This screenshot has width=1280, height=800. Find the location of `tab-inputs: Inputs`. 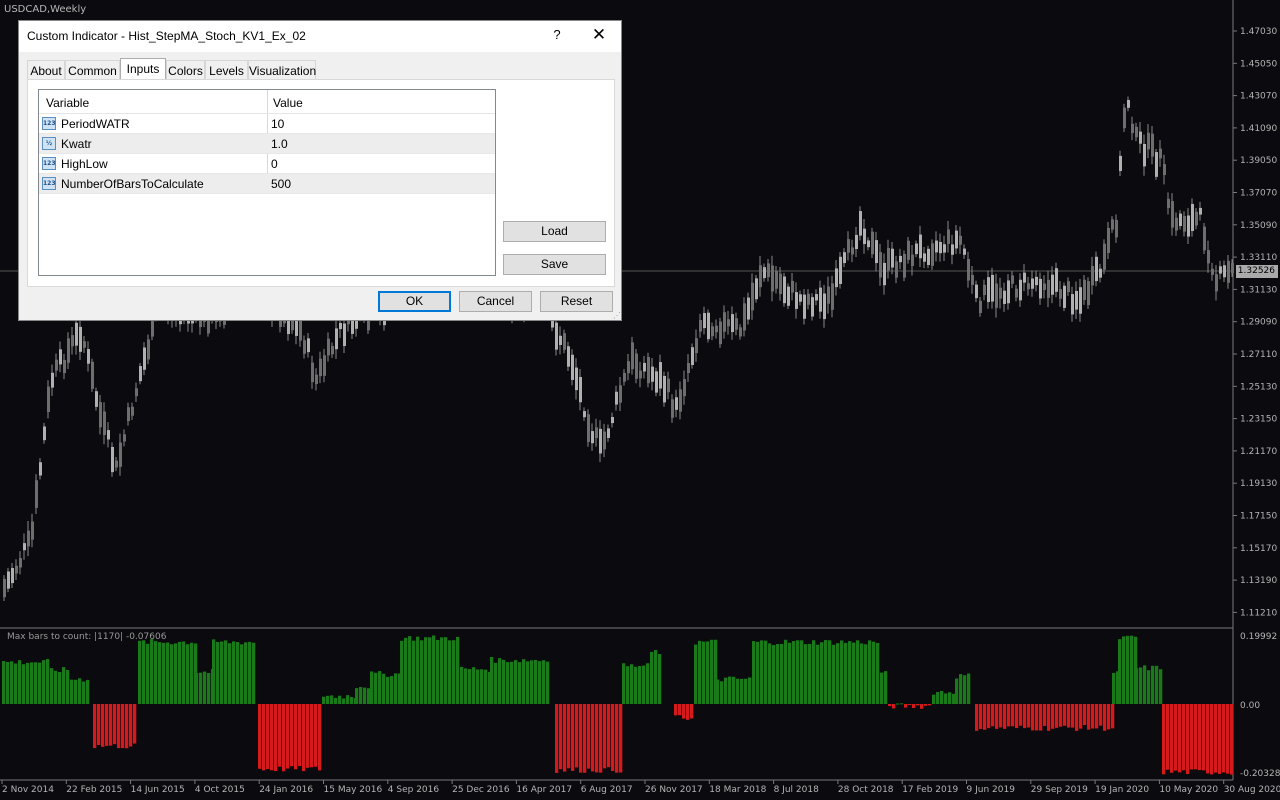

tab-inputs: Inputs is located at coordinates (143, 69).